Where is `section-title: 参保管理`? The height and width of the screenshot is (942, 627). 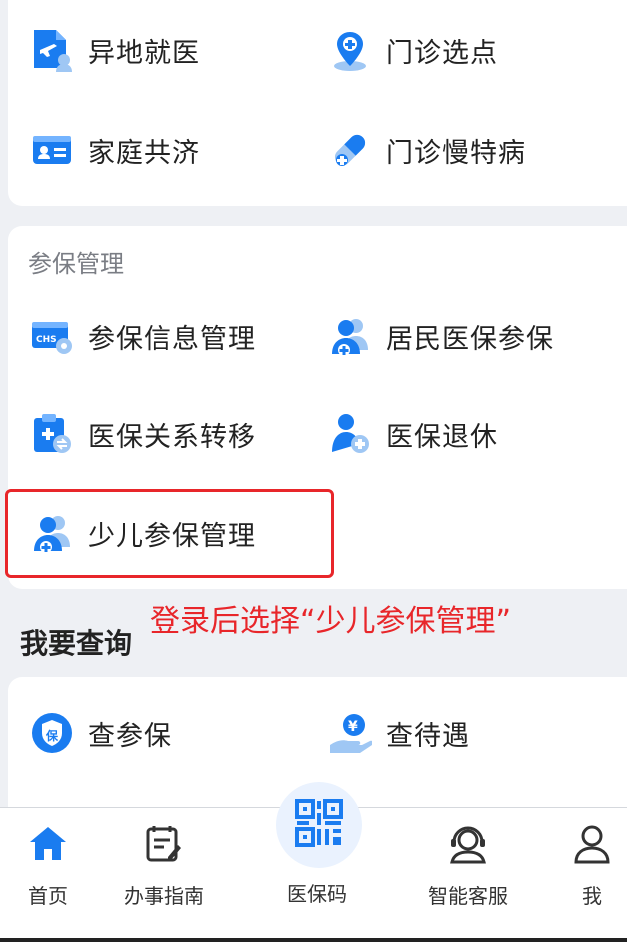 section-title: 参保管理 is located at coordinates (76, 264).